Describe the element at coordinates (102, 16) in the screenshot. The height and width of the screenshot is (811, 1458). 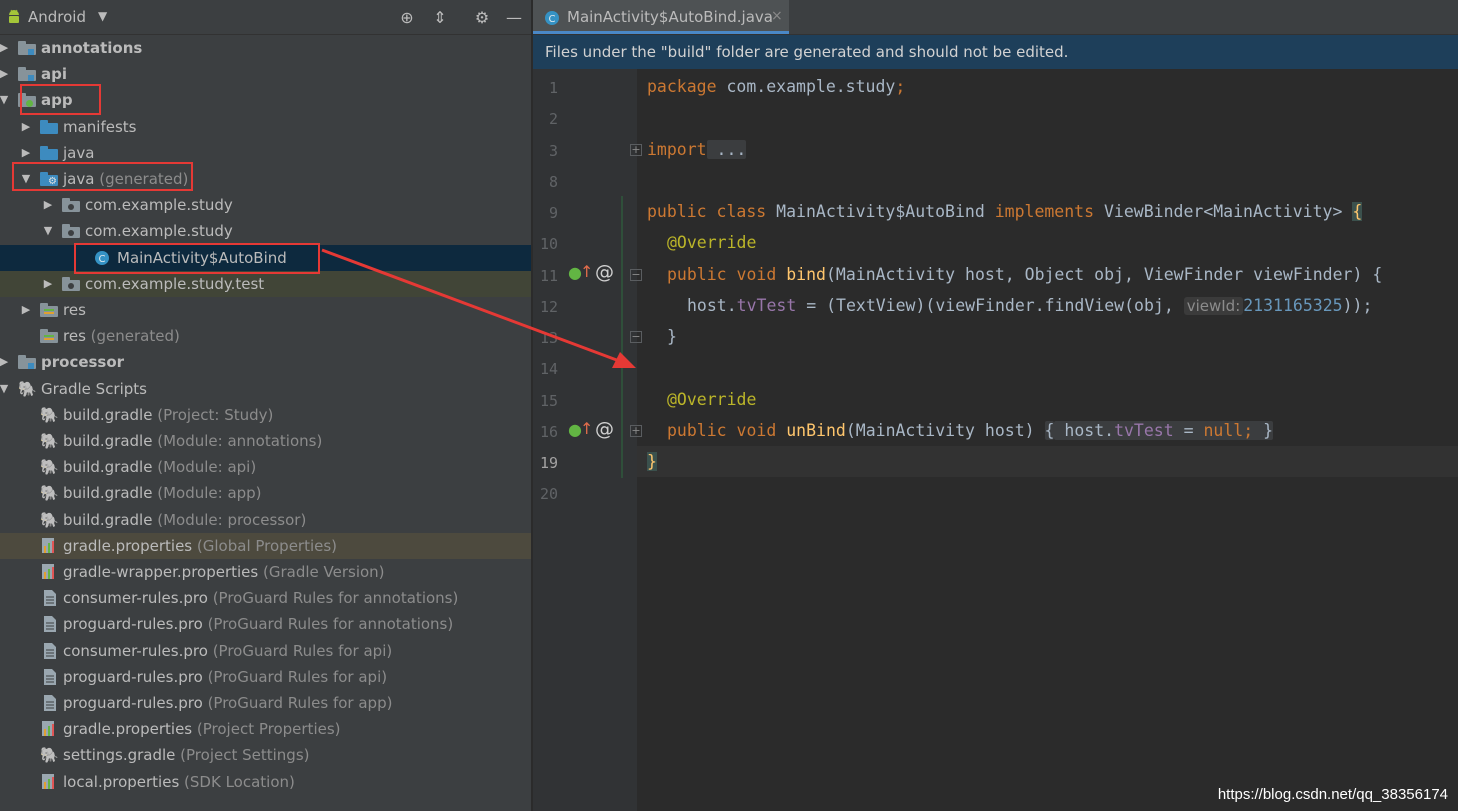
I see `chevron-down-icon: ▼` at that location.